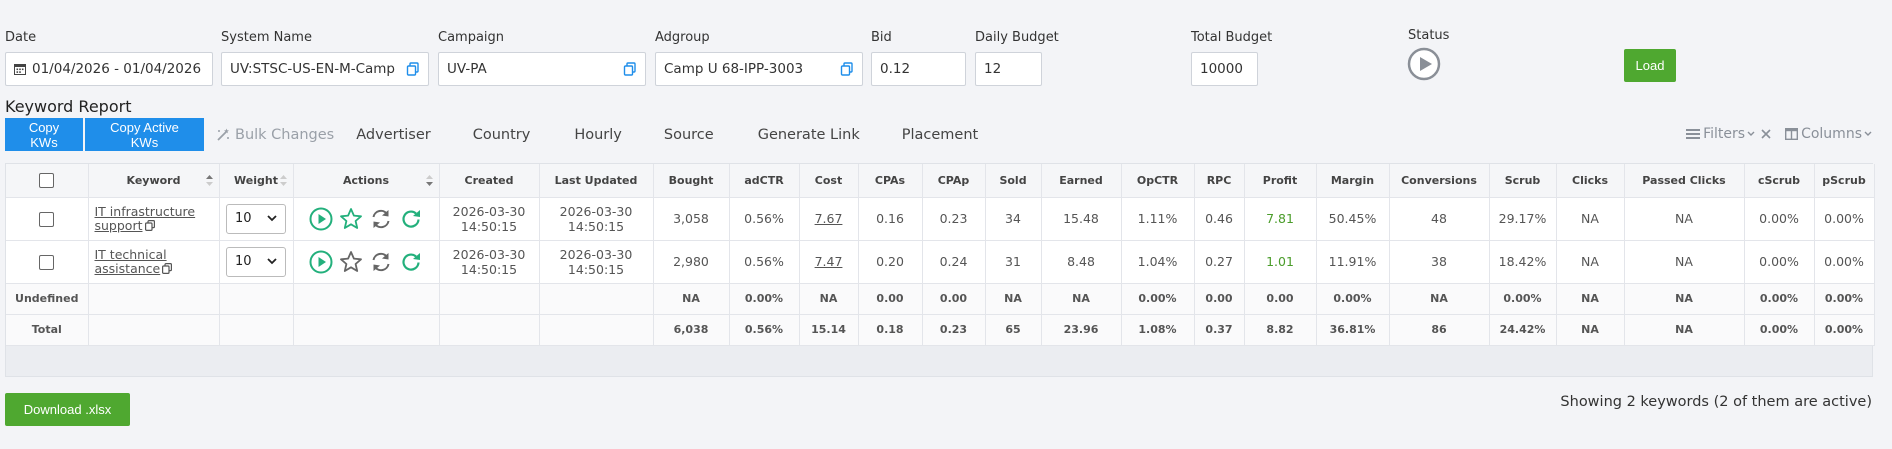 This screenshot has height=449, width=1892. I want to click on load-button: Load, so click(1650, 65).